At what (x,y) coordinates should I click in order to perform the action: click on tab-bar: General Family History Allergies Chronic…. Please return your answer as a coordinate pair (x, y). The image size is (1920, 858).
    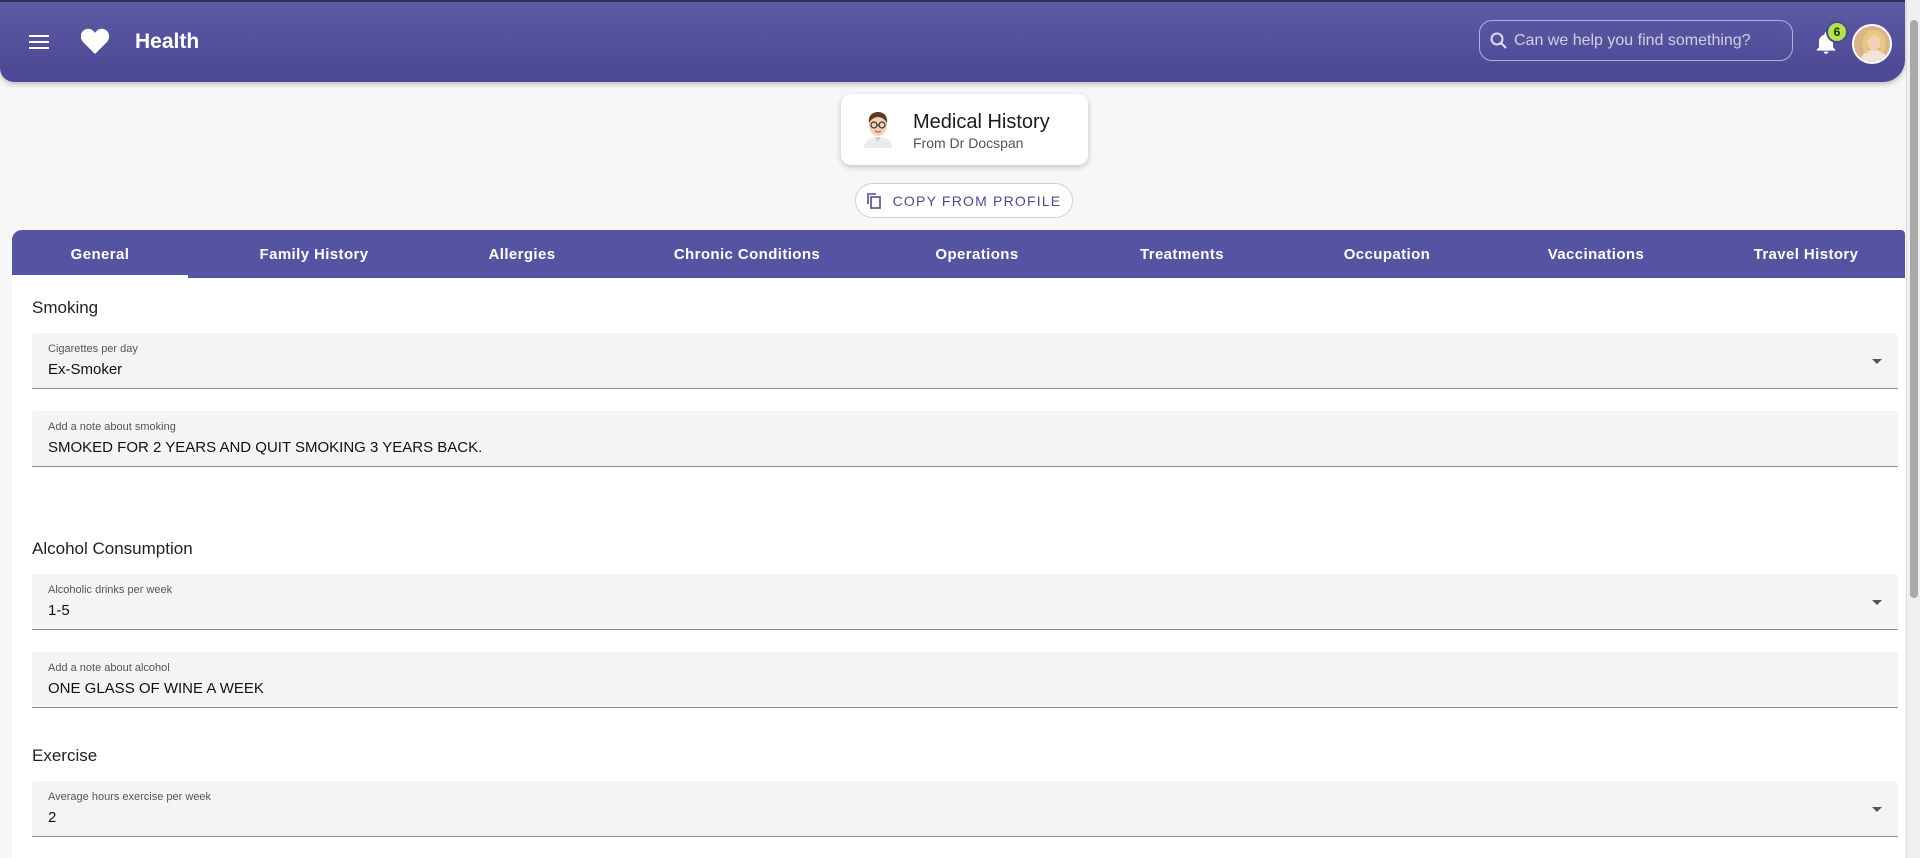
    Looking at the image, I should click on (958, 254).